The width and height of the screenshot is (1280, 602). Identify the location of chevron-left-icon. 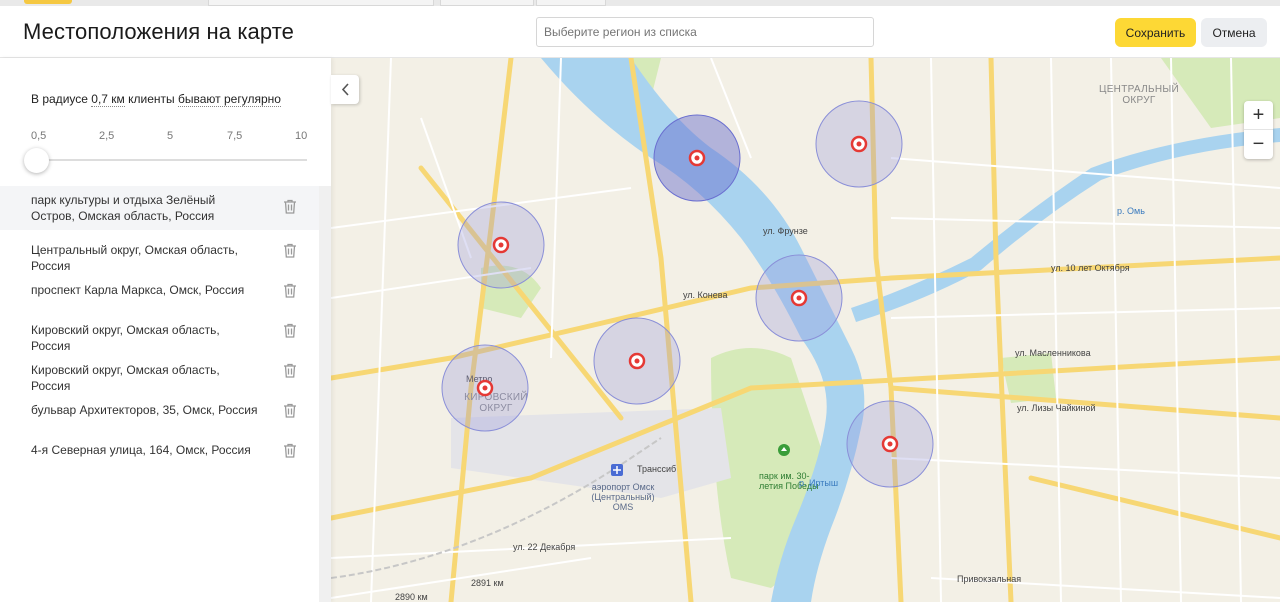
(345, 89).